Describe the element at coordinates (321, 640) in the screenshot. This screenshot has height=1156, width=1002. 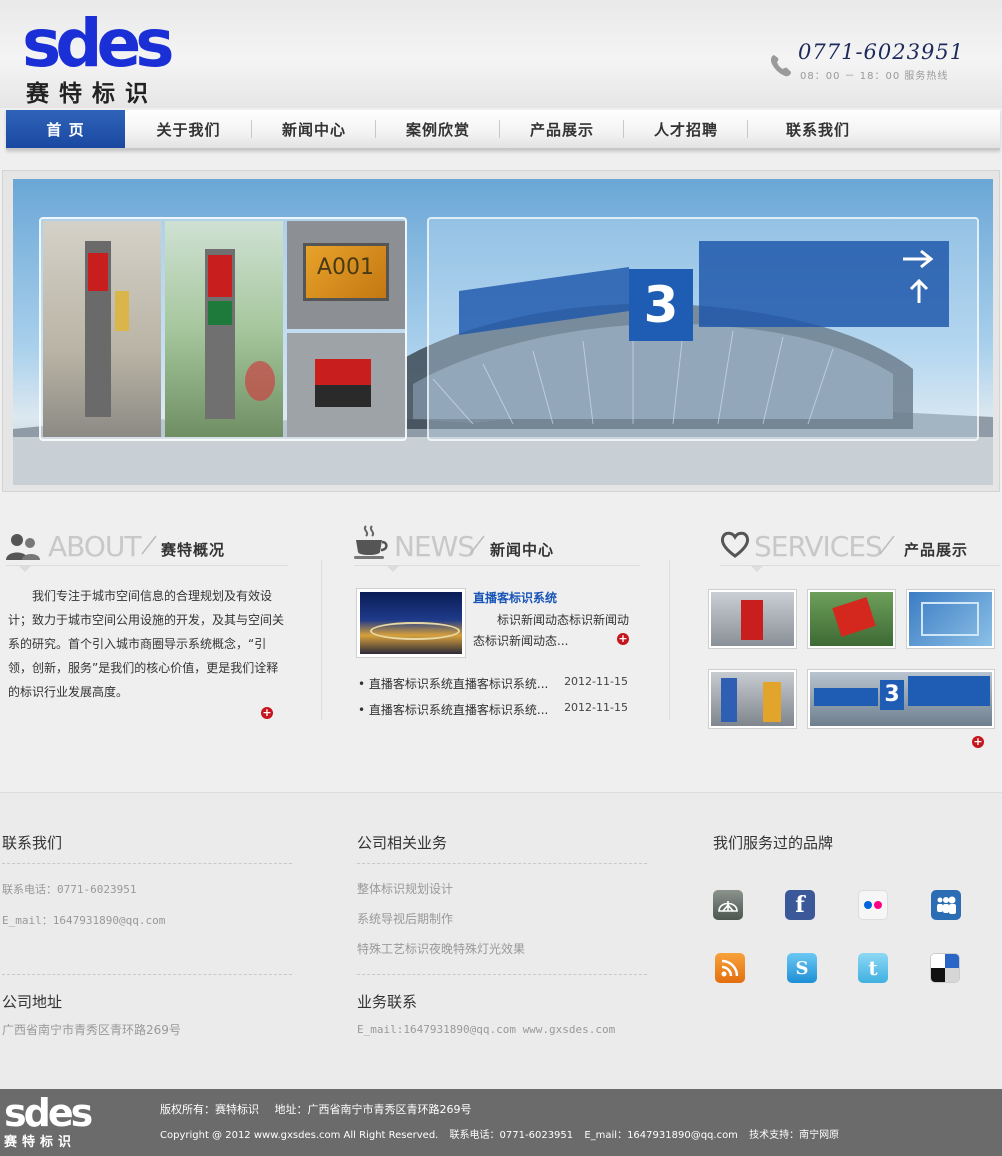
I see `divider` at that location.